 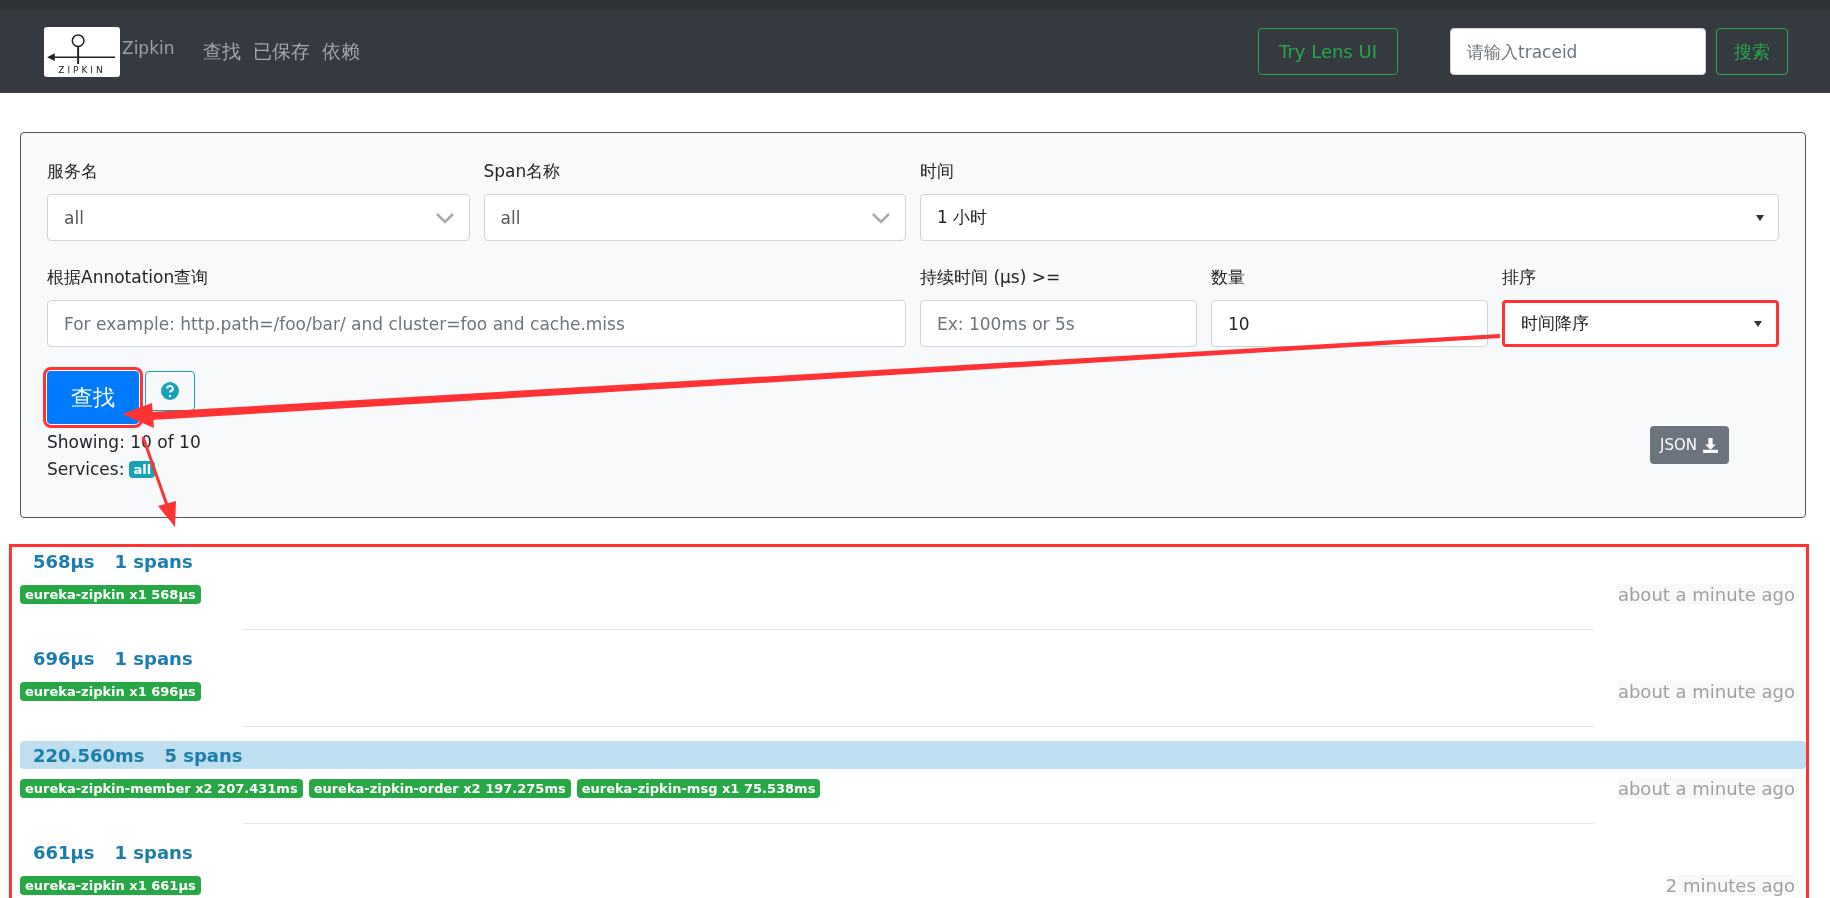 I want to click on service-duration-badge: eureka-zipkin-order x2 197.275ms, so click(x=439, y=788).